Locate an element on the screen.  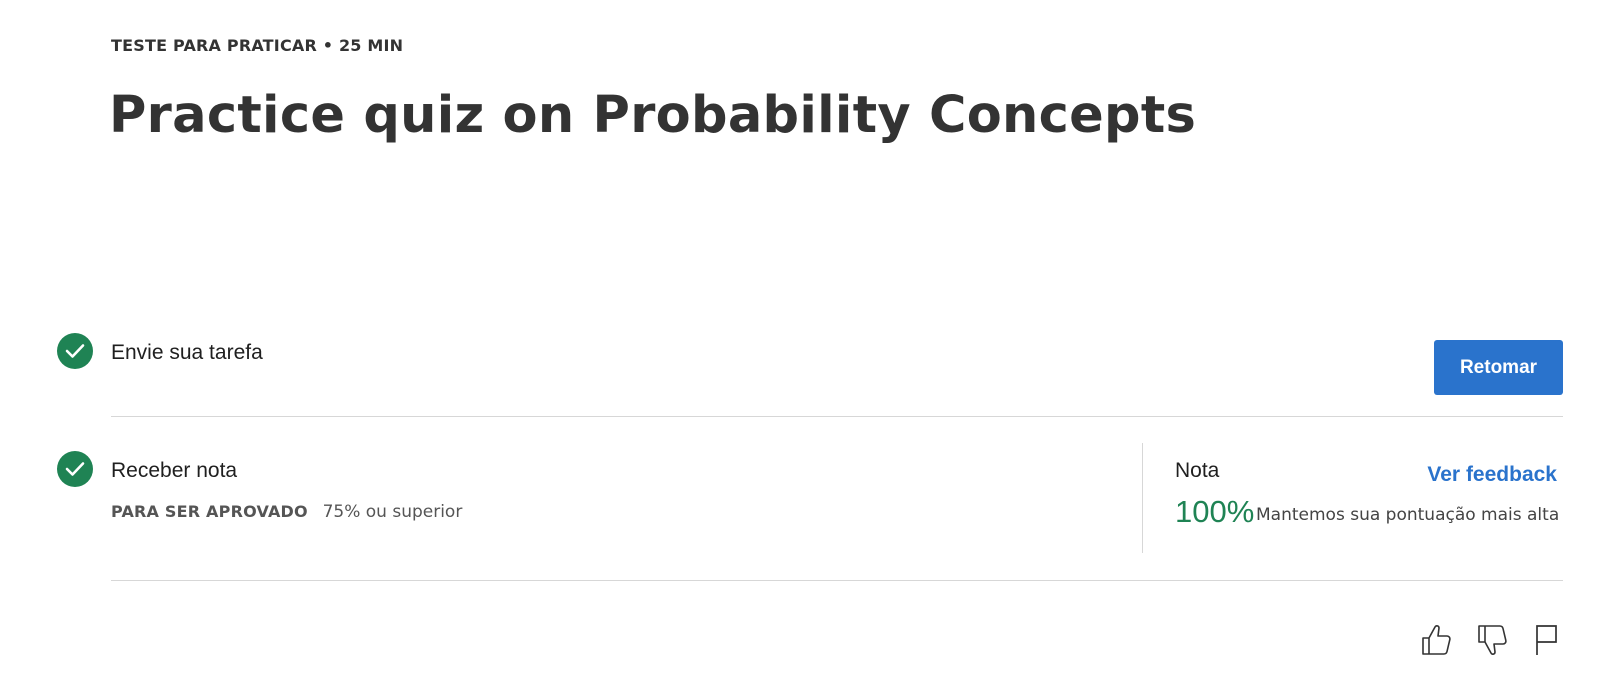
item-type-duration: TESTE PARA PRATICAR • 25 MIN is located at coordinates (257, 45).